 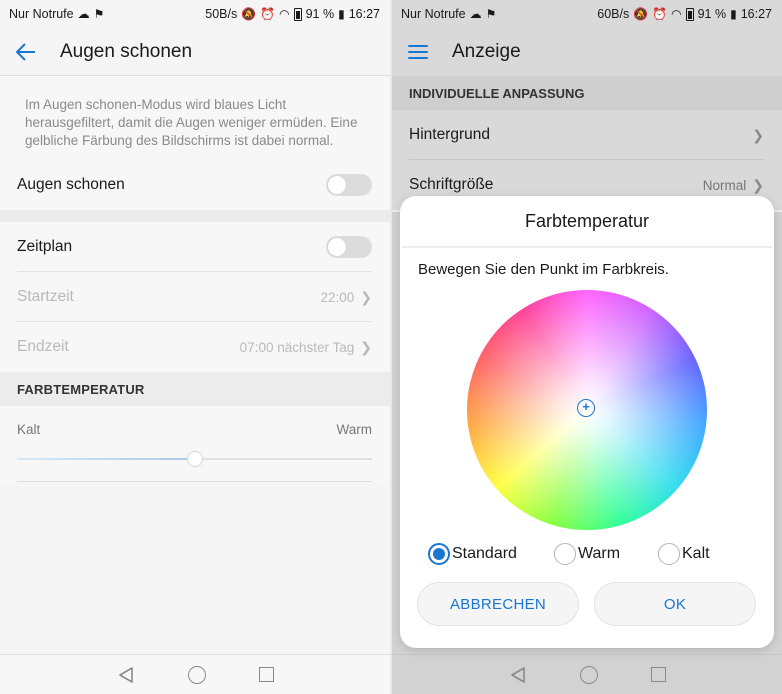 What do you see at coordinates (297, 347) in the screenshot?
I see `end-time-value: 07:00 nächster Tag` at bounding box center [297, 347].